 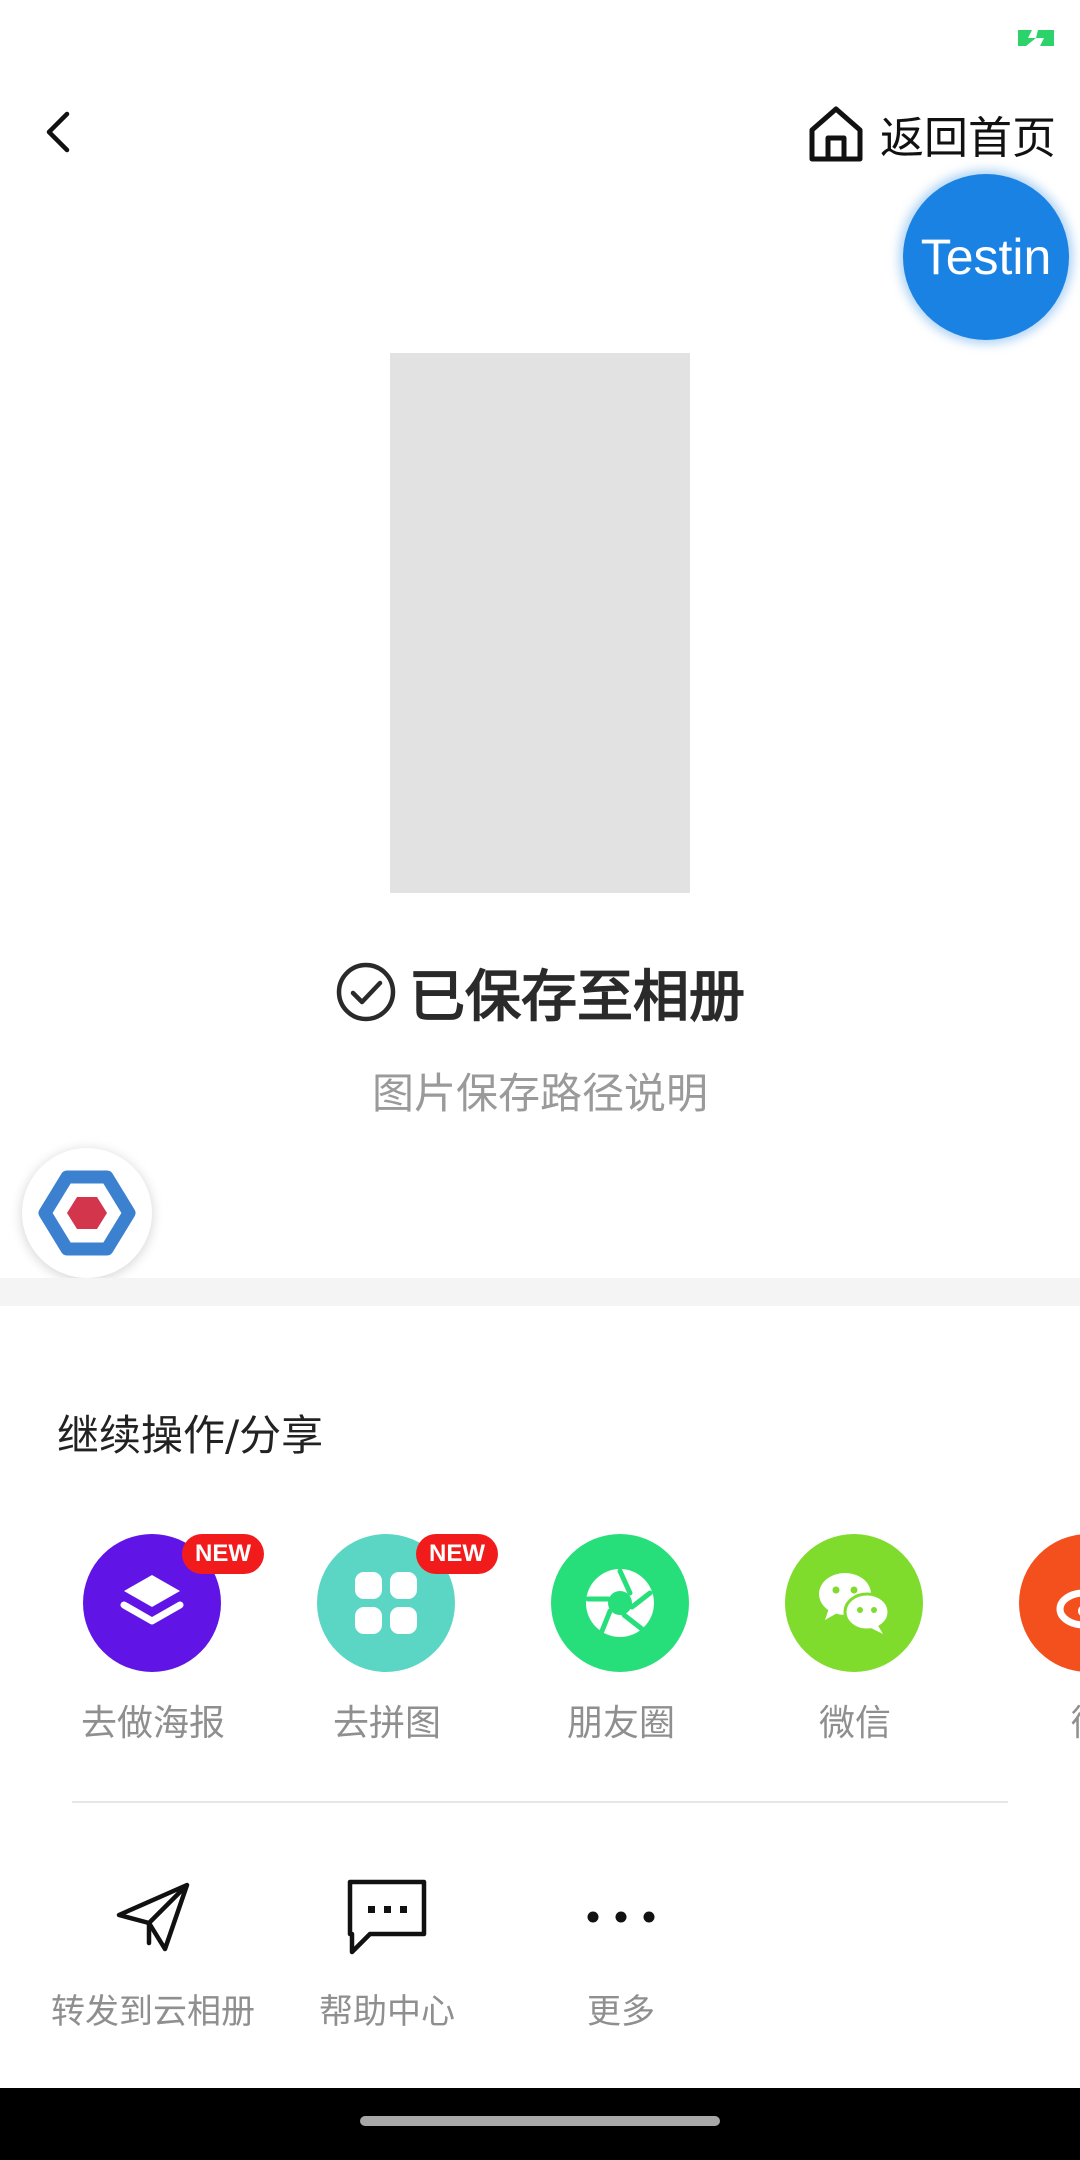 I want to click on action-label: 帮助中心, so click(x=387, y=2012).